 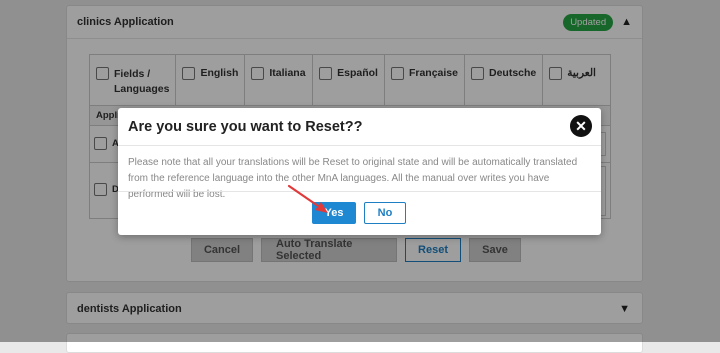 I want to click on yes-button: Yes, so click(x=334, y=213).